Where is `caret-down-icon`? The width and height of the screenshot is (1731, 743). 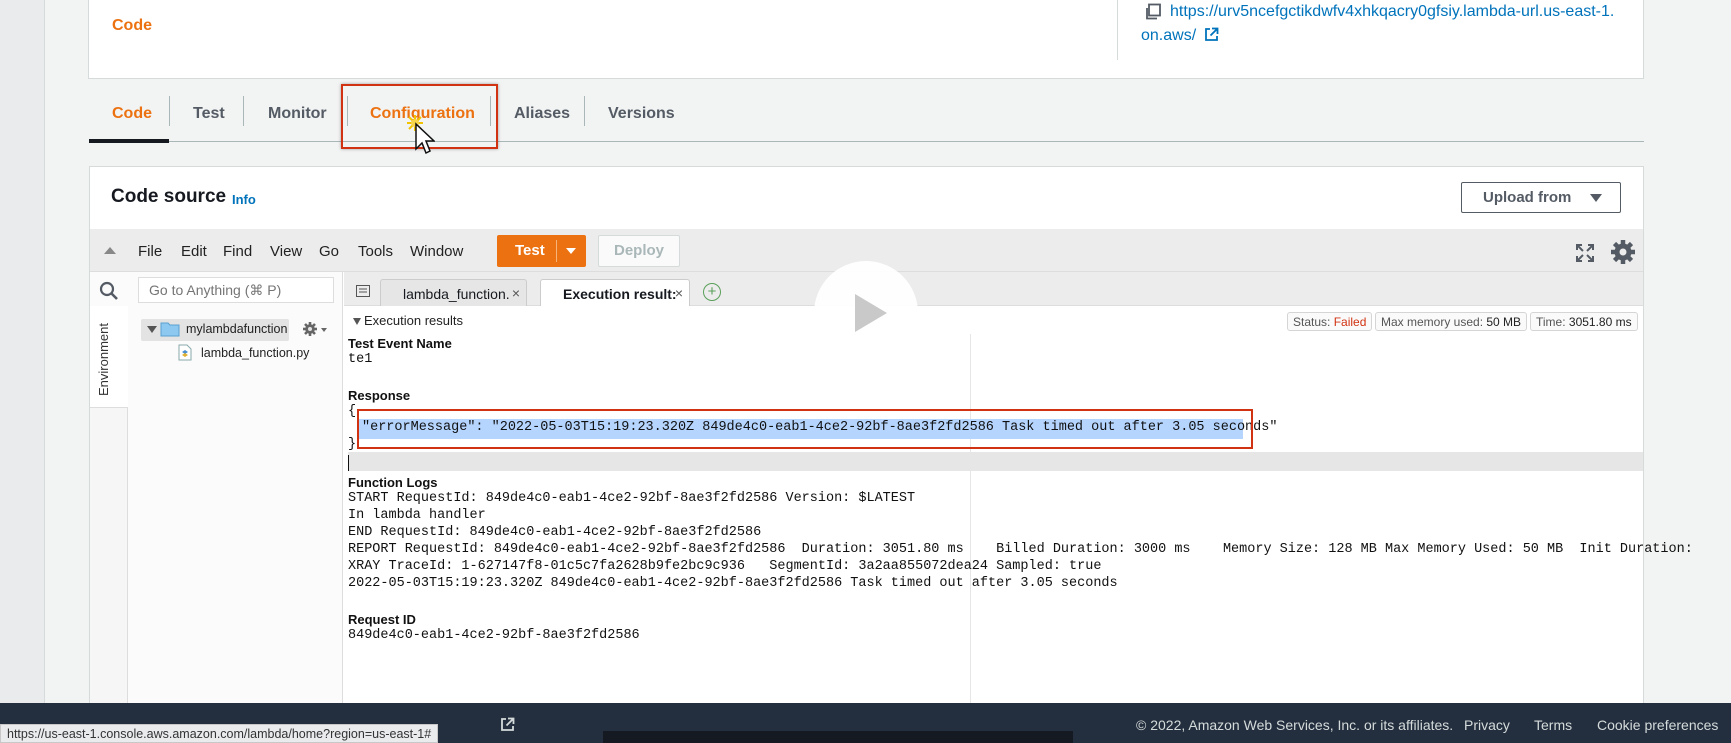 caret-down-icon is located at coordinates (1596, 198).